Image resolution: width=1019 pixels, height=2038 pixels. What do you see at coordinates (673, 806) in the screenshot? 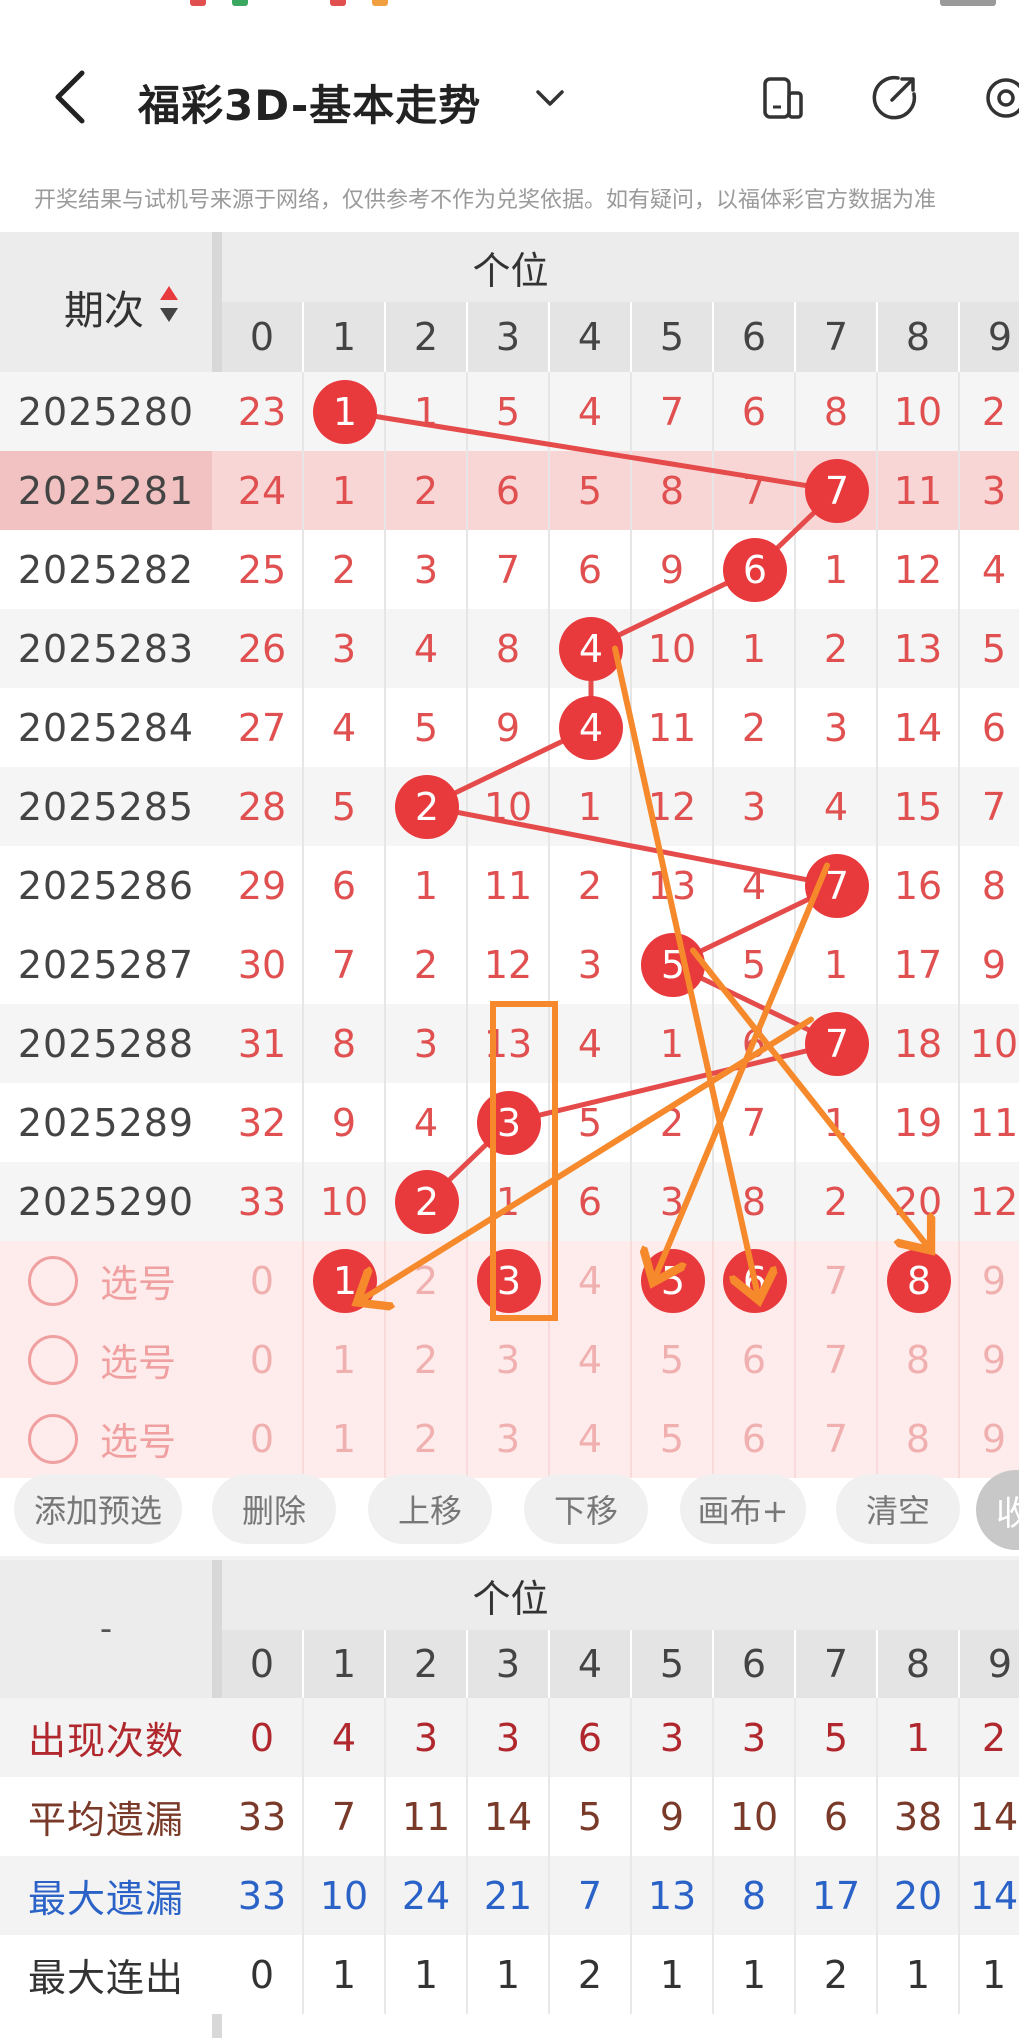
I see `miss-cell: 12` at bounding box center [673, 806].